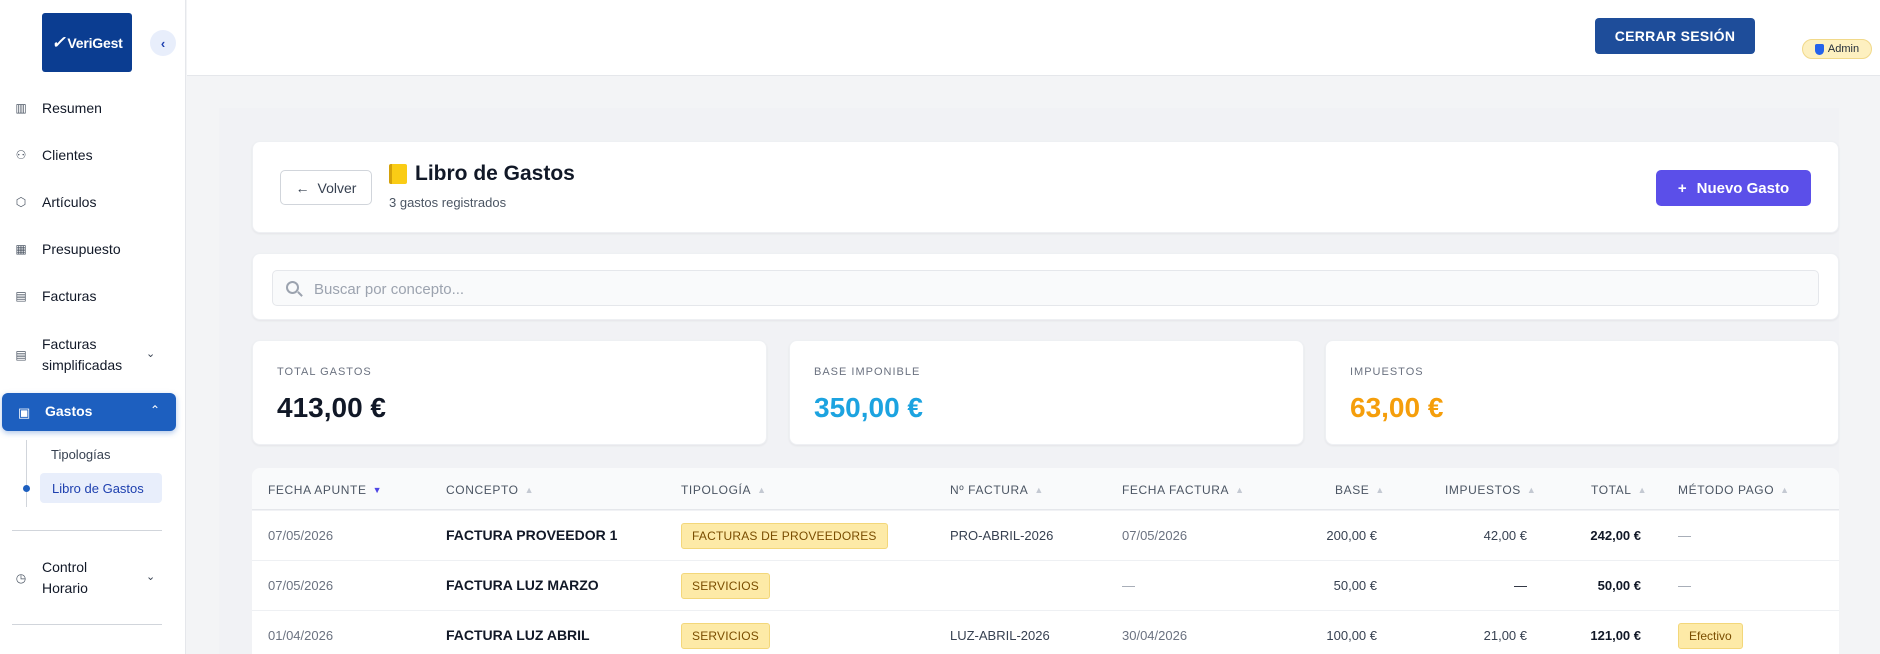 The width and height of the screenshot is (1880, 654). What do you see at coordinates (1582, 392) in the screenshot?
I see `stat-card-impuestos: IMPUESTOS 63,00 €` at bounding box center [1582, 392].